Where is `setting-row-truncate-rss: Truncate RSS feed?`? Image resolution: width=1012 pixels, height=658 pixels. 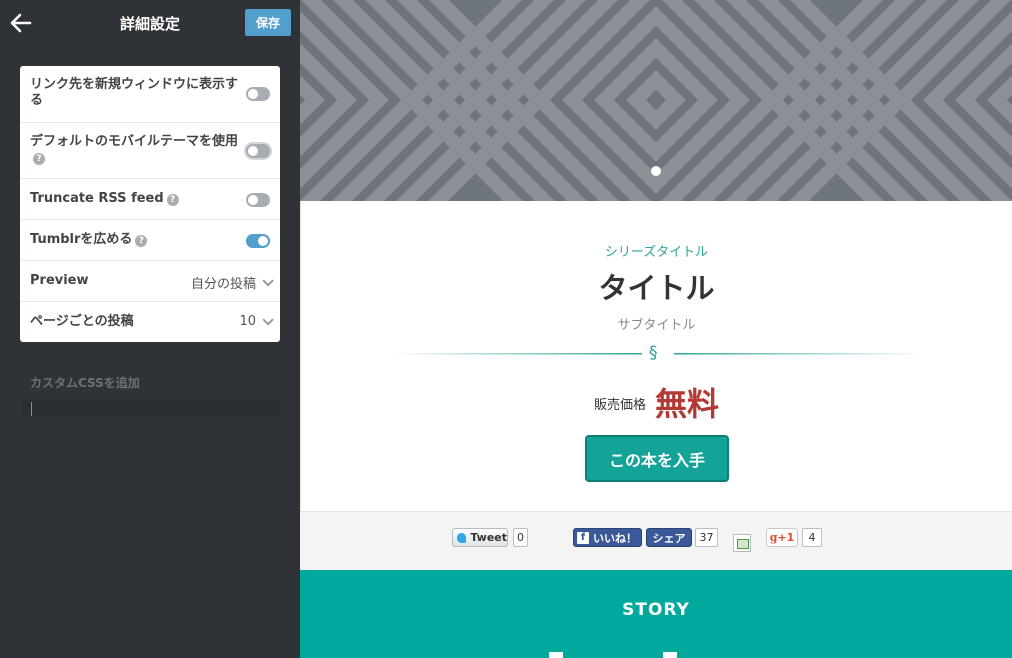 setting-row-truncate-rss: Truncate RSS feed? is located at coordinates (150, 199).